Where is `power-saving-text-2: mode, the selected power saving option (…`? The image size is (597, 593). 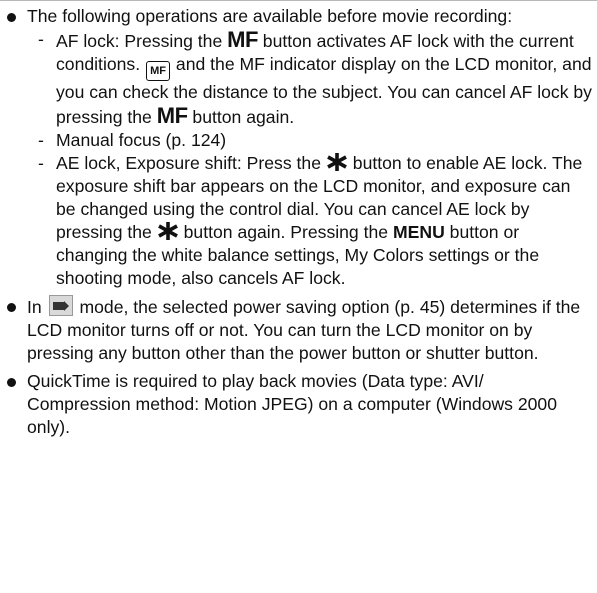
power-saving-text-2: mode, the selected power saving option (… is located at coordinates (304, 330).